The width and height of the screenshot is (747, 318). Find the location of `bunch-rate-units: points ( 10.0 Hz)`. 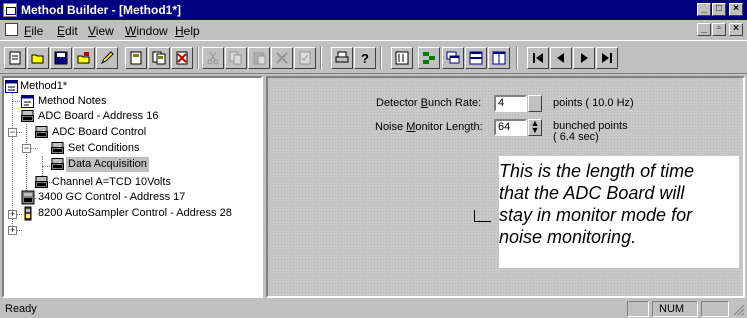

bunch-rate-units: points ( 10.0 Hz) is located at coordinates (593, 103).